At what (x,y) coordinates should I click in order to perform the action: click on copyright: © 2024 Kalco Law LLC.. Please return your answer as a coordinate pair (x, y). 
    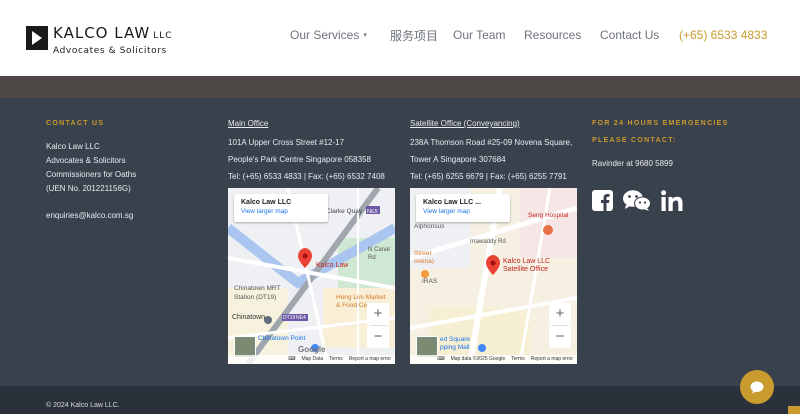
    Looking at the image, I should click on (83, 405).